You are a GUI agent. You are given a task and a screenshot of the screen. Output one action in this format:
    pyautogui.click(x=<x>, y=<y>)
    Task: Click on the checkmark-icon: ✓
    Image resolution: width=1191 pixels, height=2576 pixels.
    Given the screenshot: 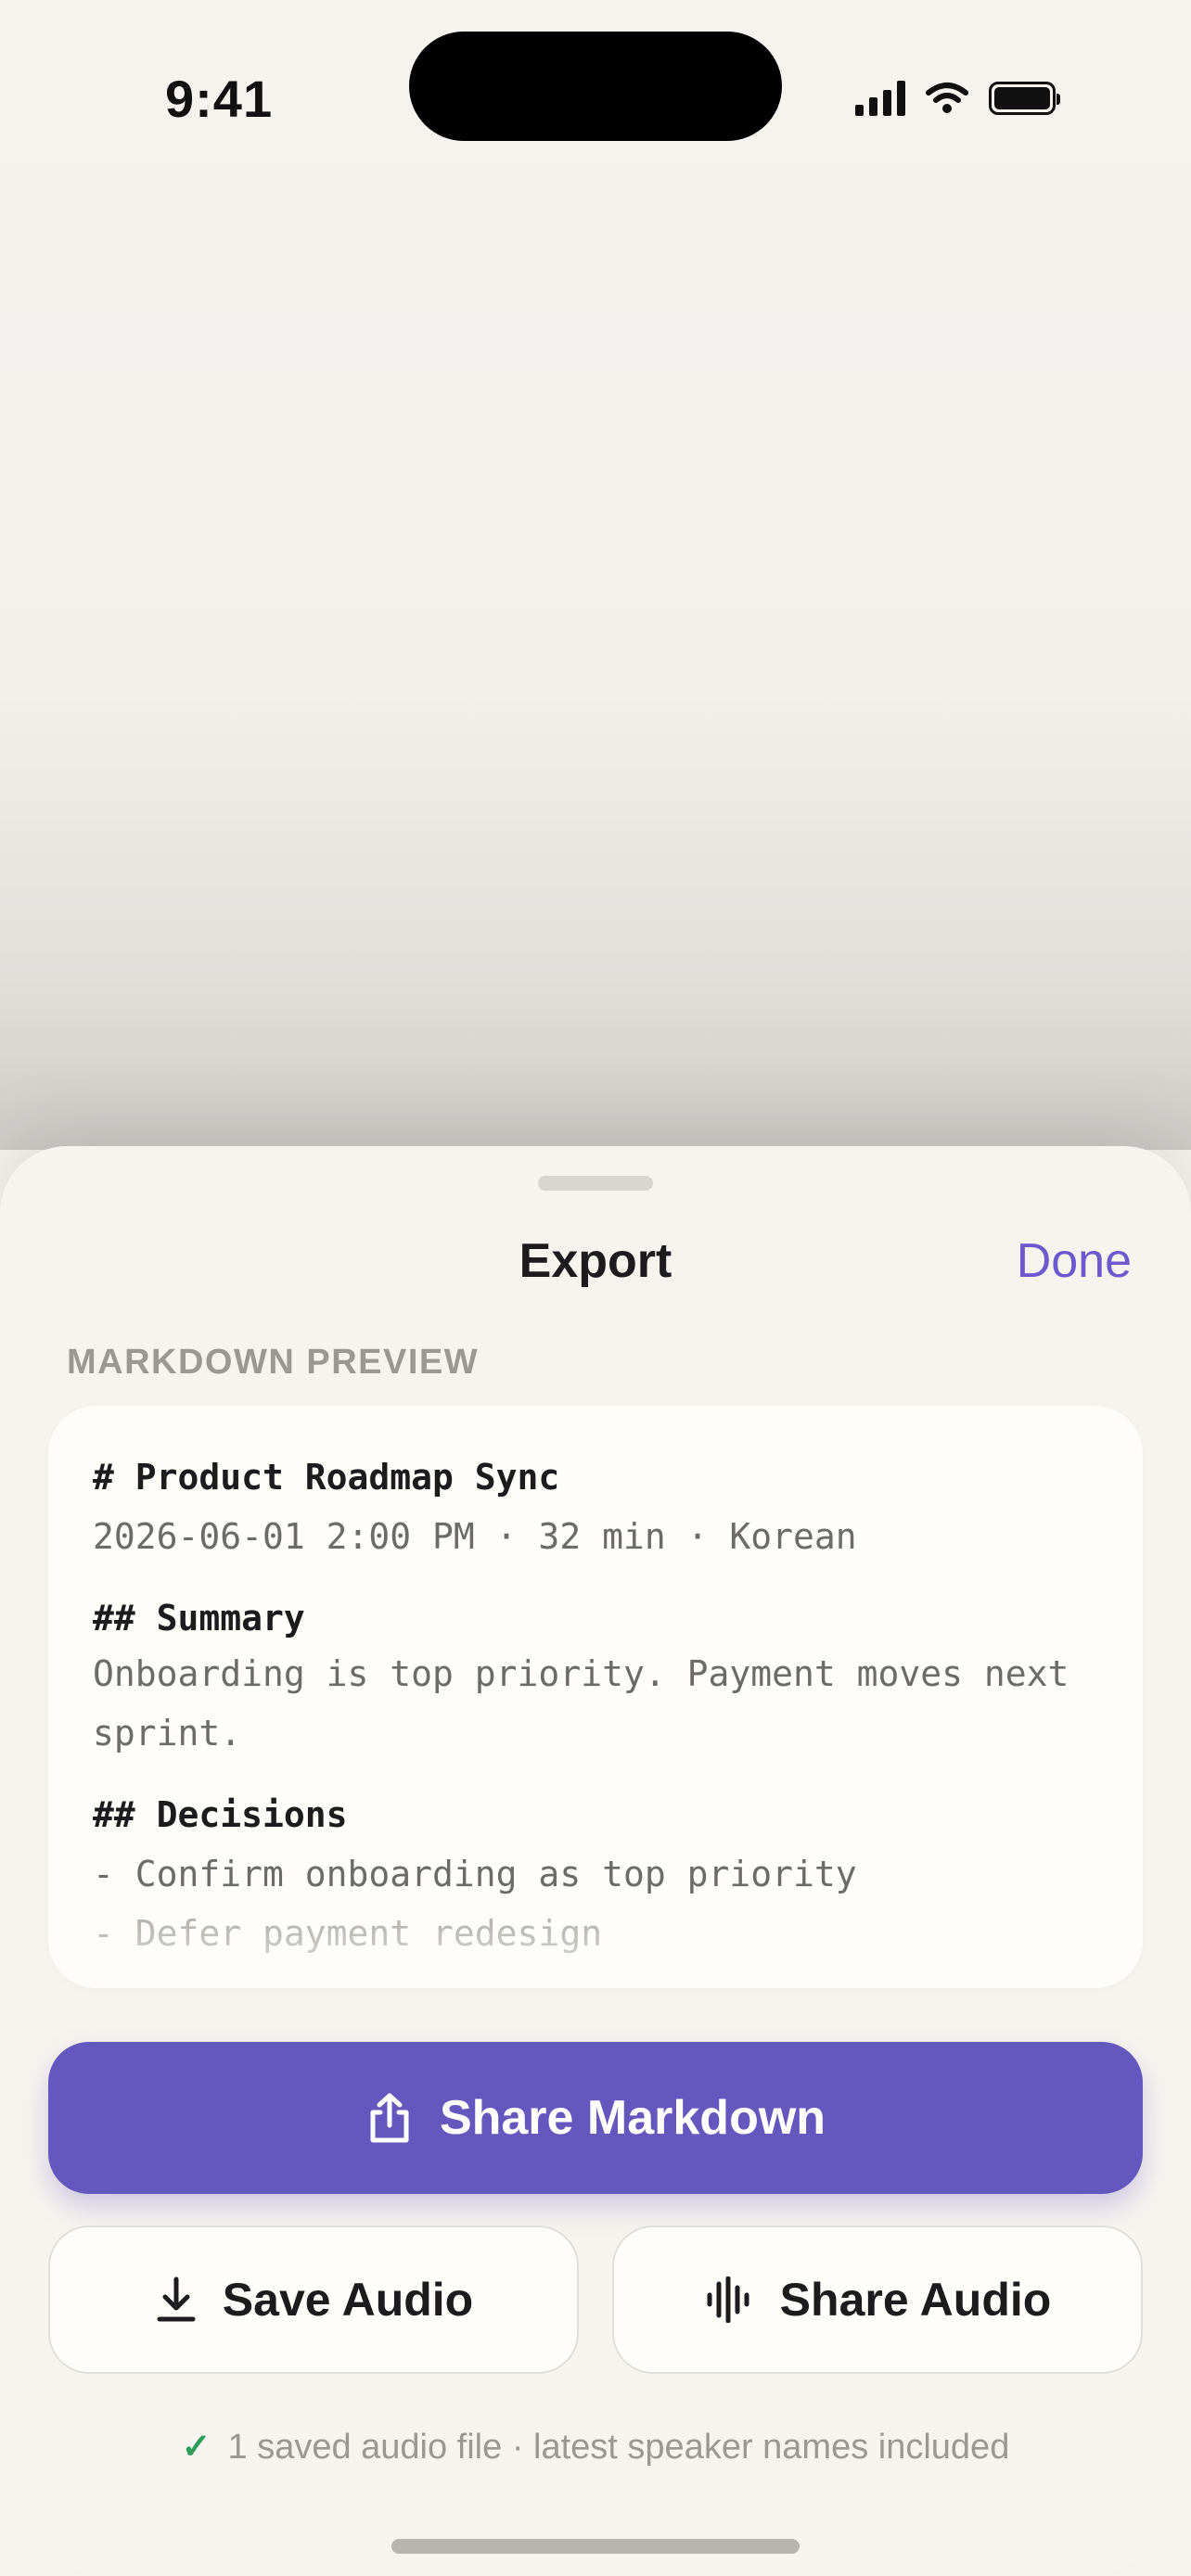 What is the action you would take?
    pyautogui.click(x=196, y=2447)
    